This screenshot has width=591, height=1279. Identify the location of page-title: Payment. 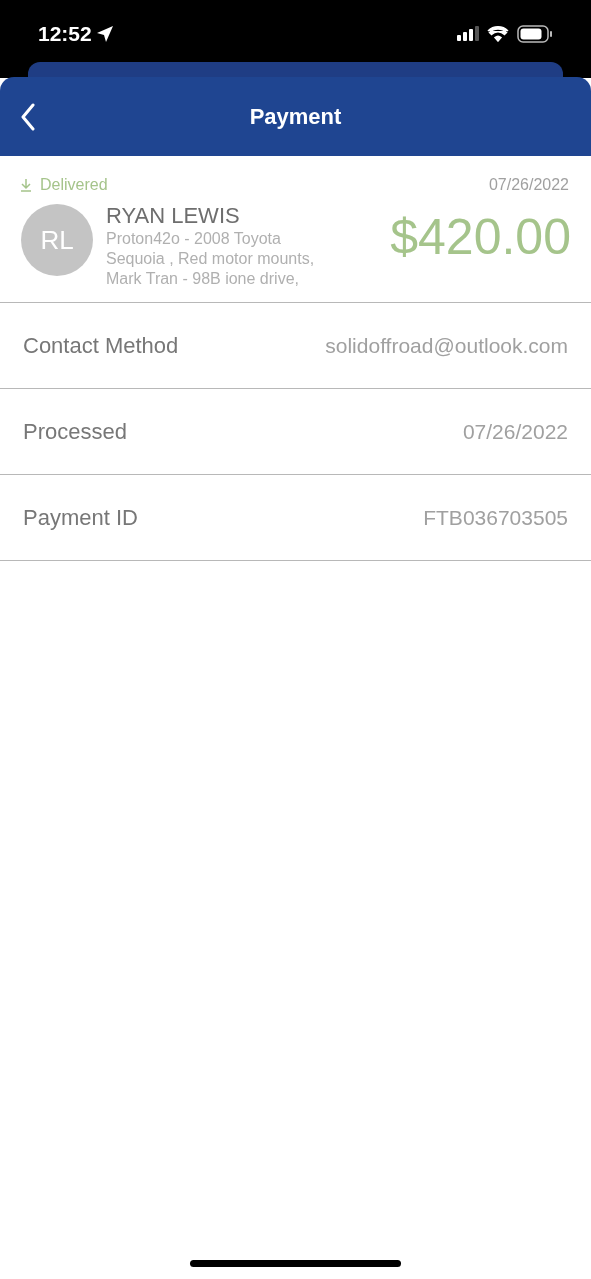
(295, 117).